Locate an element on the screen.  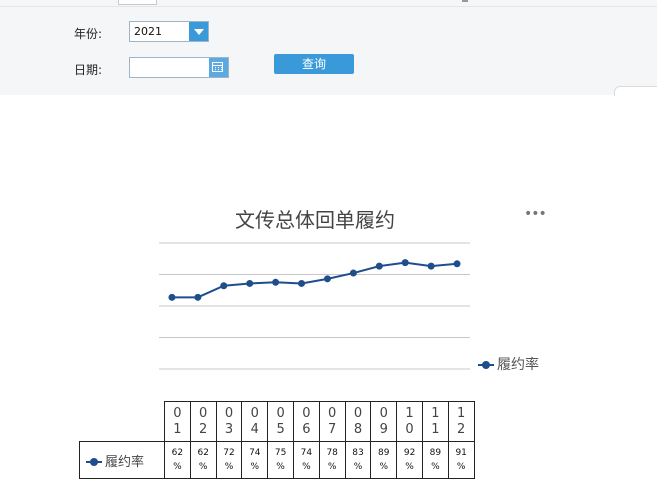
category-label: 01 is located at coordinates (177, 421).